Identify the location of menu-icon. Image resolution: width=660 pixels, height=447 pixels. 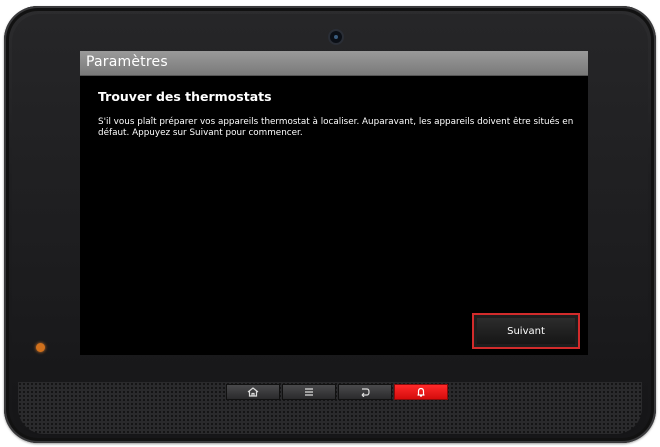
(309, 392).